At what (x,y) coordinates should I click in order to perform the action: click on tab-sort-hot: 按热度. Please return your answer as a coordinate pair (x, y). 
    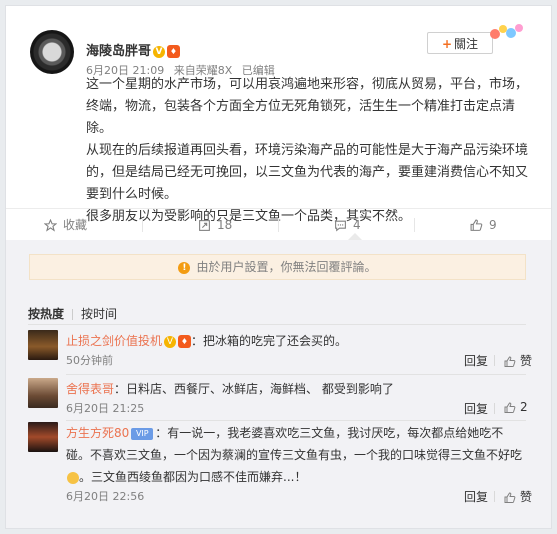
    Looking at the image, I should click on (46, 314).